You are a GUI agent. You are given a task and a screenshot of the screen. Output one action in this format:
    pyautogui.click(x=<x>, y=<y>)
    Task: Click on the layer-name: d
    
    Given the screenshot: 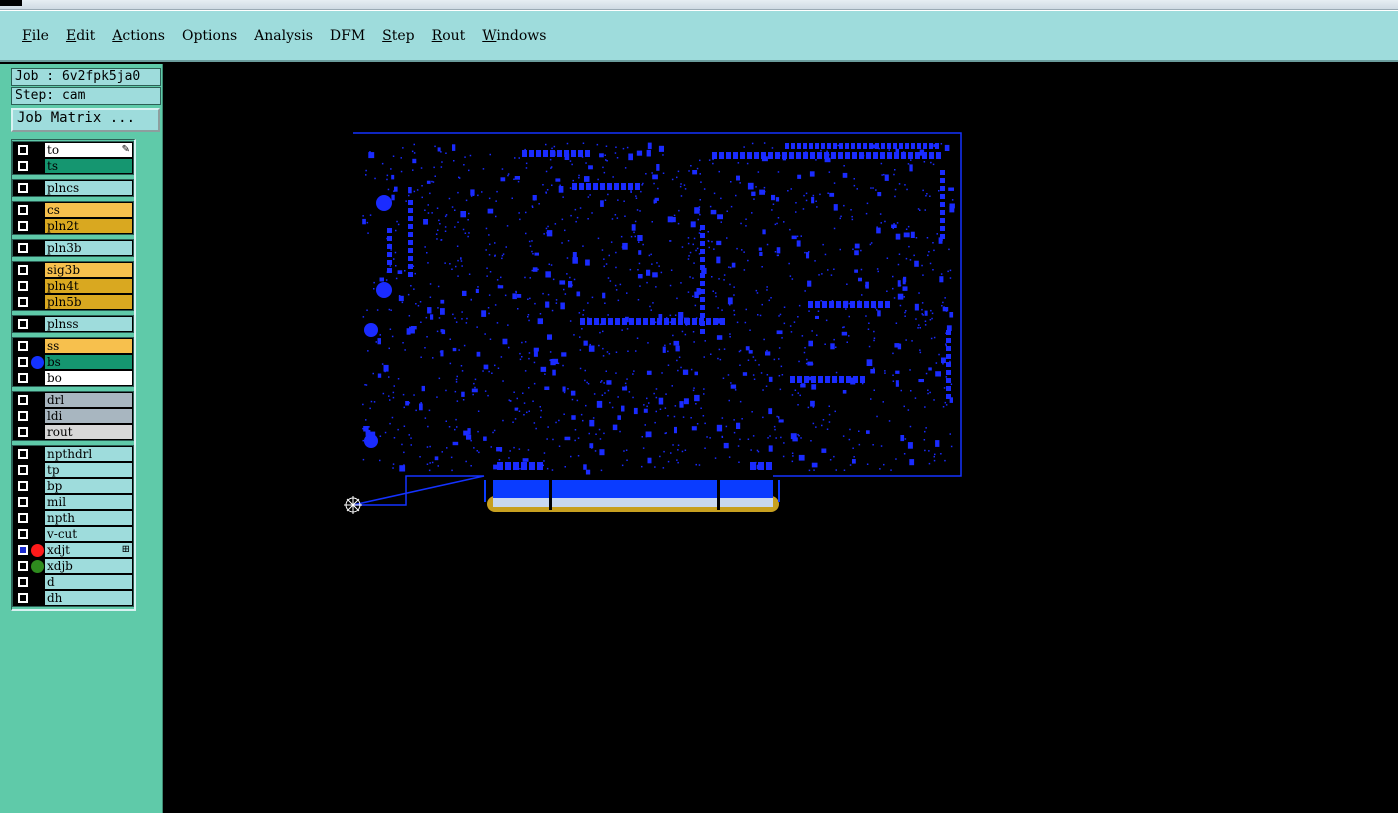 What is the action you would take?
    pyautogui.click(x=88, y=582)
    